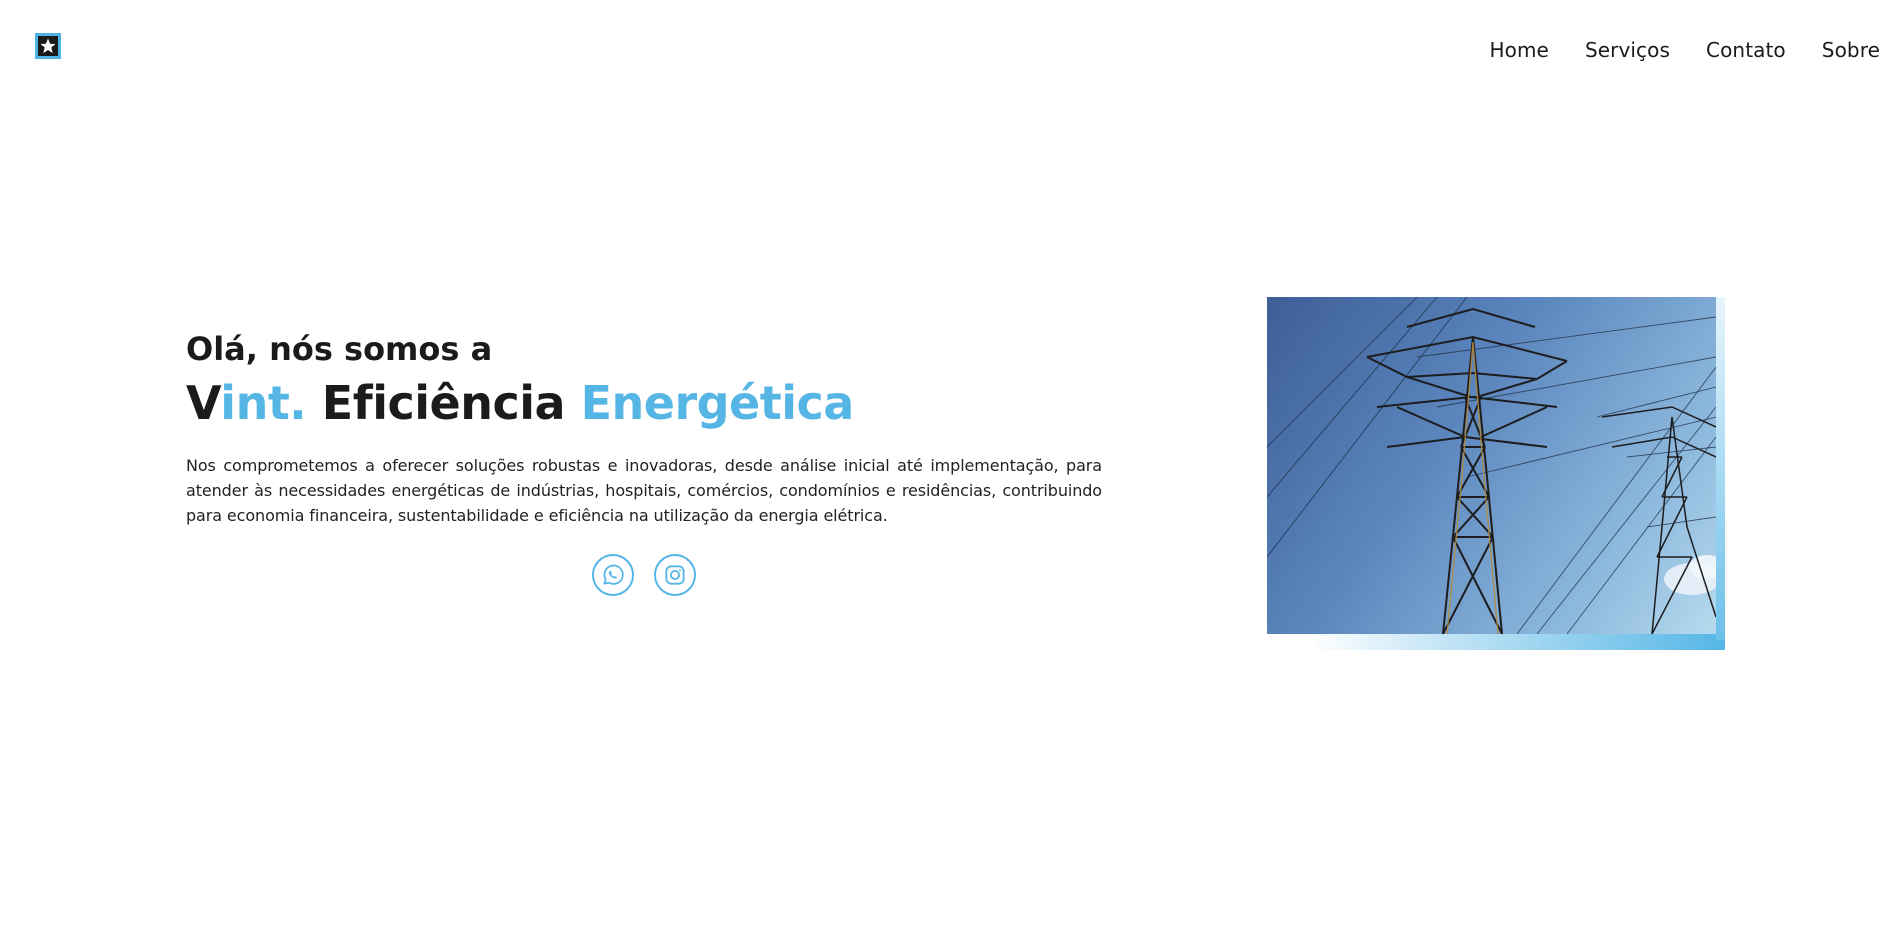  What do you see at coordinates (1684, 50) in the screenshot?
I see `main-nav: Home Serviços Contato Sobre` at bounding box center [1684, 50].